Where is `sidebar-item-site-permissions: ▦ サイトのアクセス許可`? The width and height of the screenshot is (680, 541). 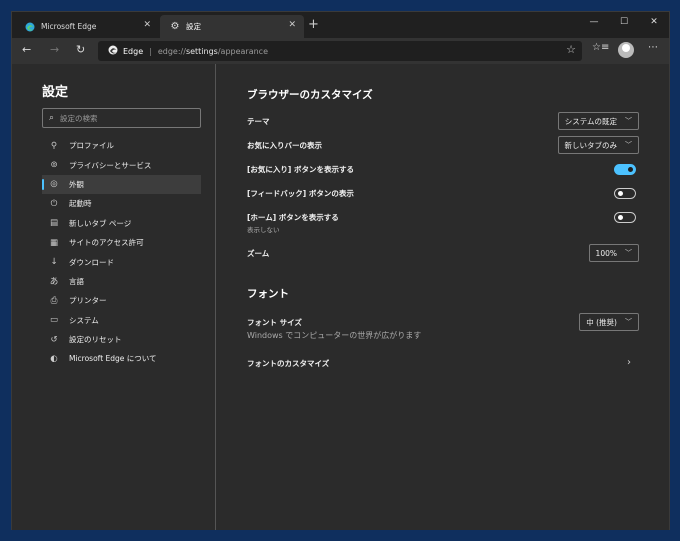
sidebar-item-site-permissions: ▦ サイトのアクセス許可 is located at coordinates (121, 242).